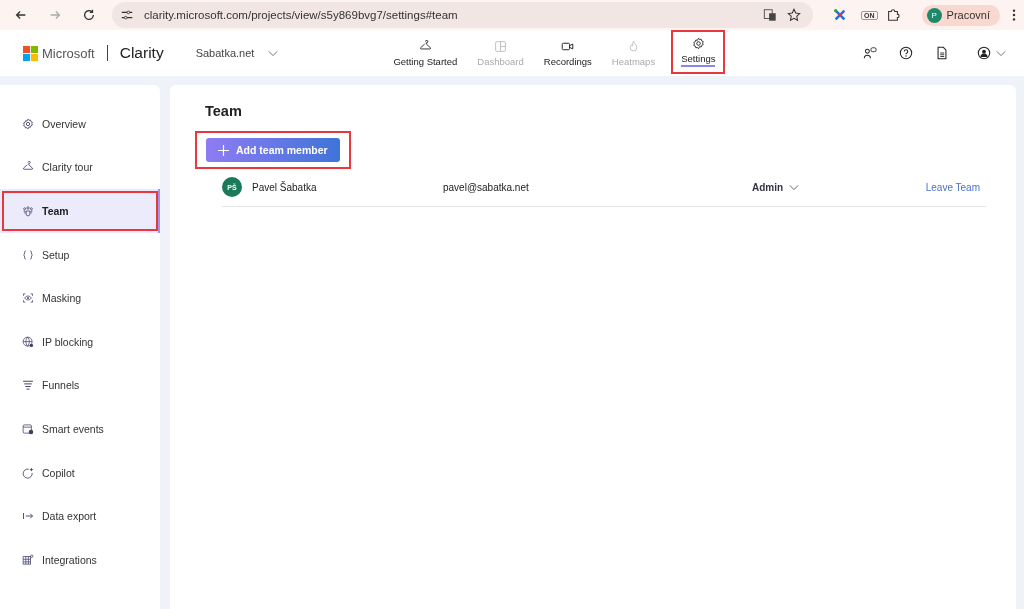 The image size is (1024, 609). Describe the element at coordinates (840, 15) in the screenshot. I see `extension-icon` at that location.